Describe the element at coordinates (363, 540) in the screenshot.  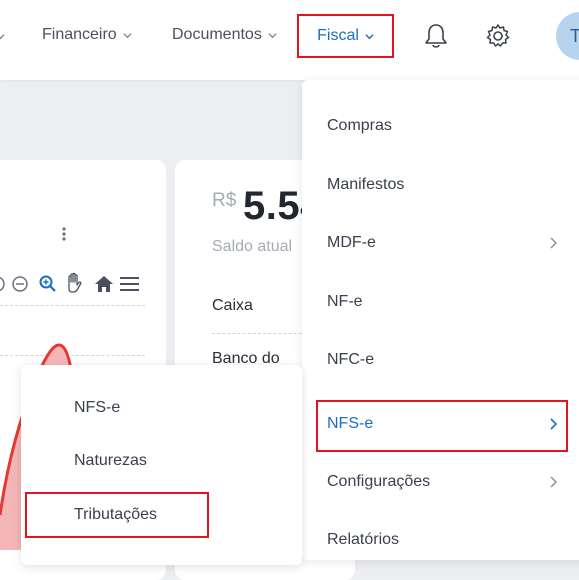
I see `menu-item-relatorios: Relatórios` at that location.